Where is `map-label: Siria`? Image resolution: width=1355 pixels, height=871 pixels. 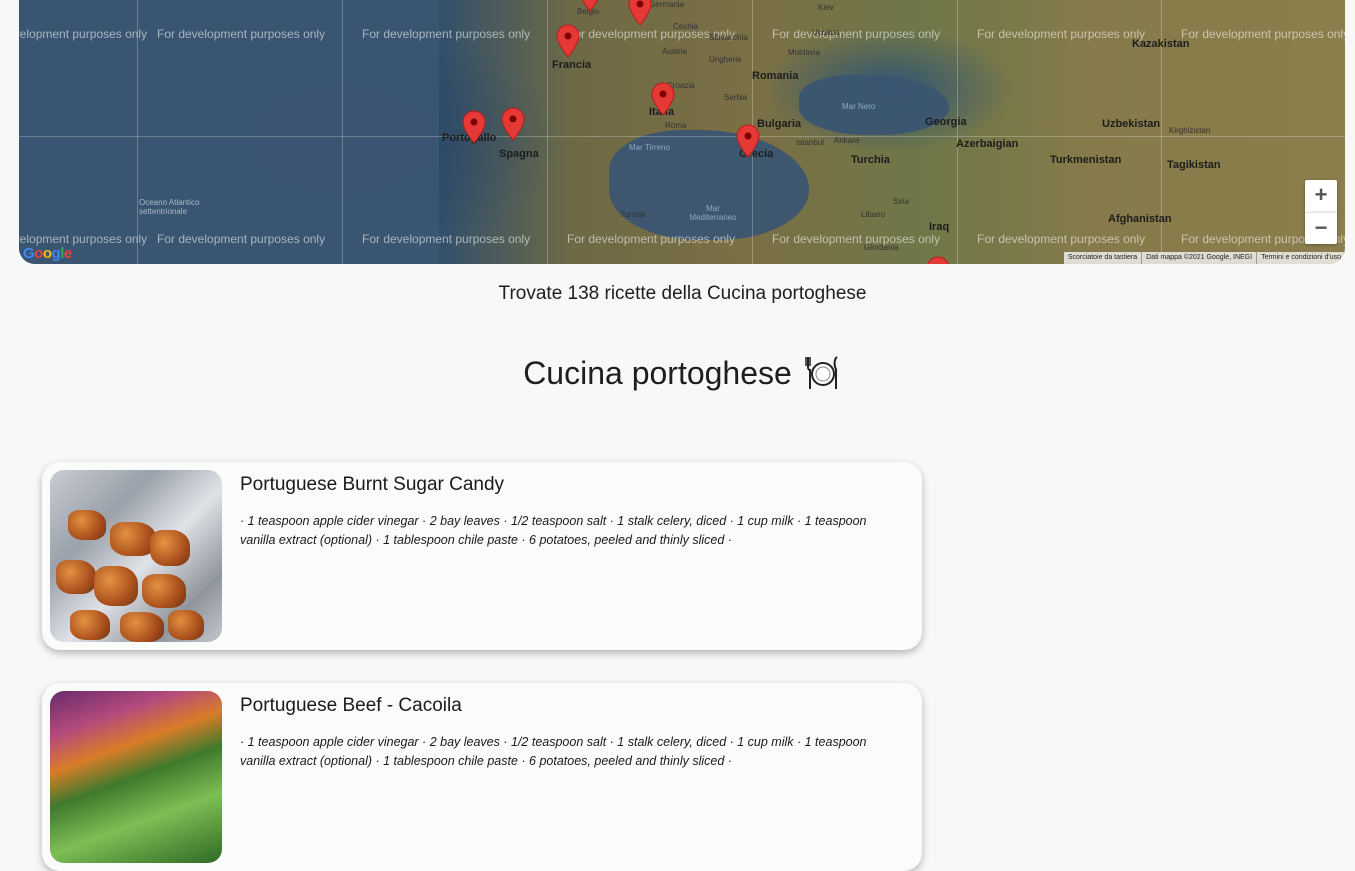 map-label: Siria is located at coordinates (901, 201).